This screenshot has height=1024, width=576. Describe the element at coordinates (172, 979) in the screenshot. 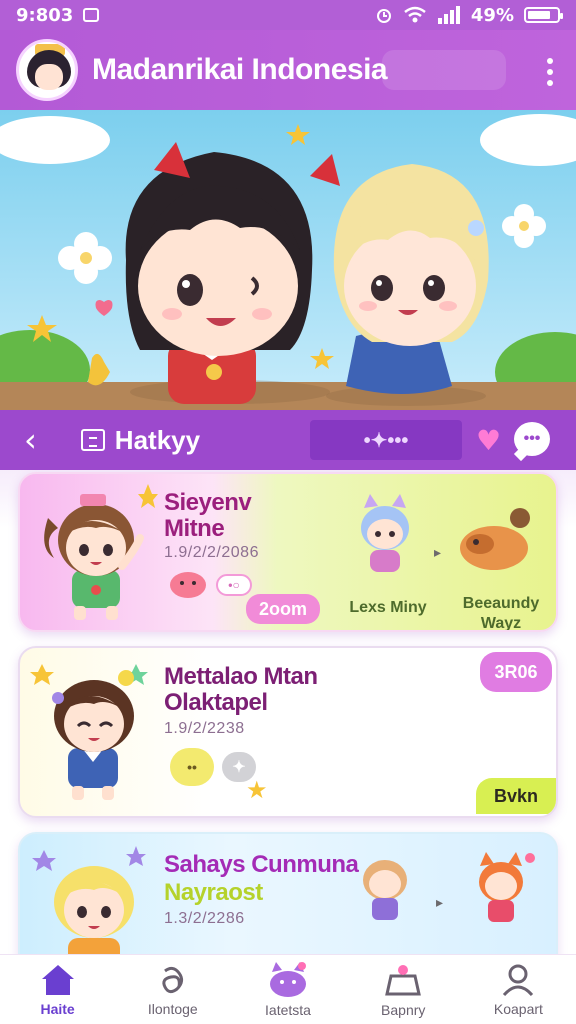

I see `loop-icon` at that location.